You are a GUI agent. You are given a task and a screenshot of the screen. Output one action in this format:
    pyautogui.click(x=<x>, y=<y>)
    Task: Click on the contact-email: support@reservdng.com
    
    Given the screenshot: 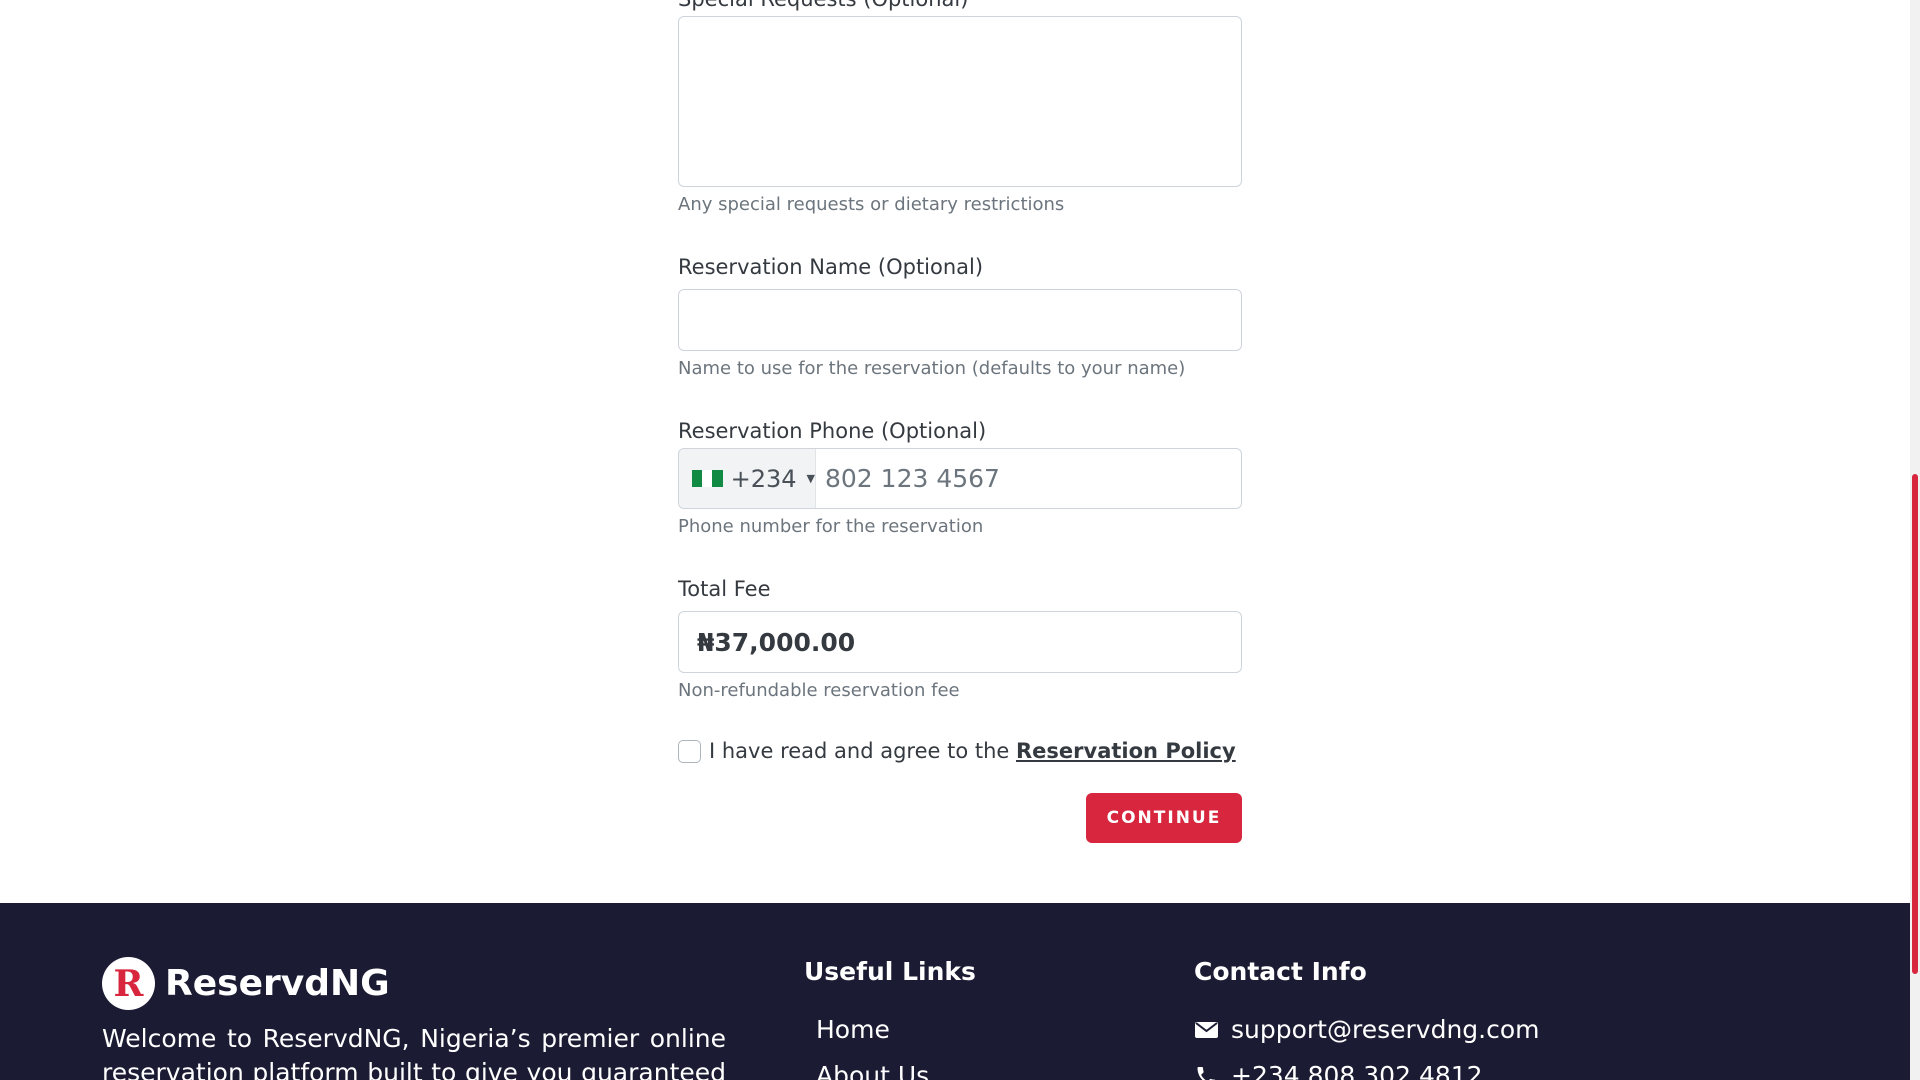 What is the action you would take?
    pyautogui.click(x=1367, y=1030)
    